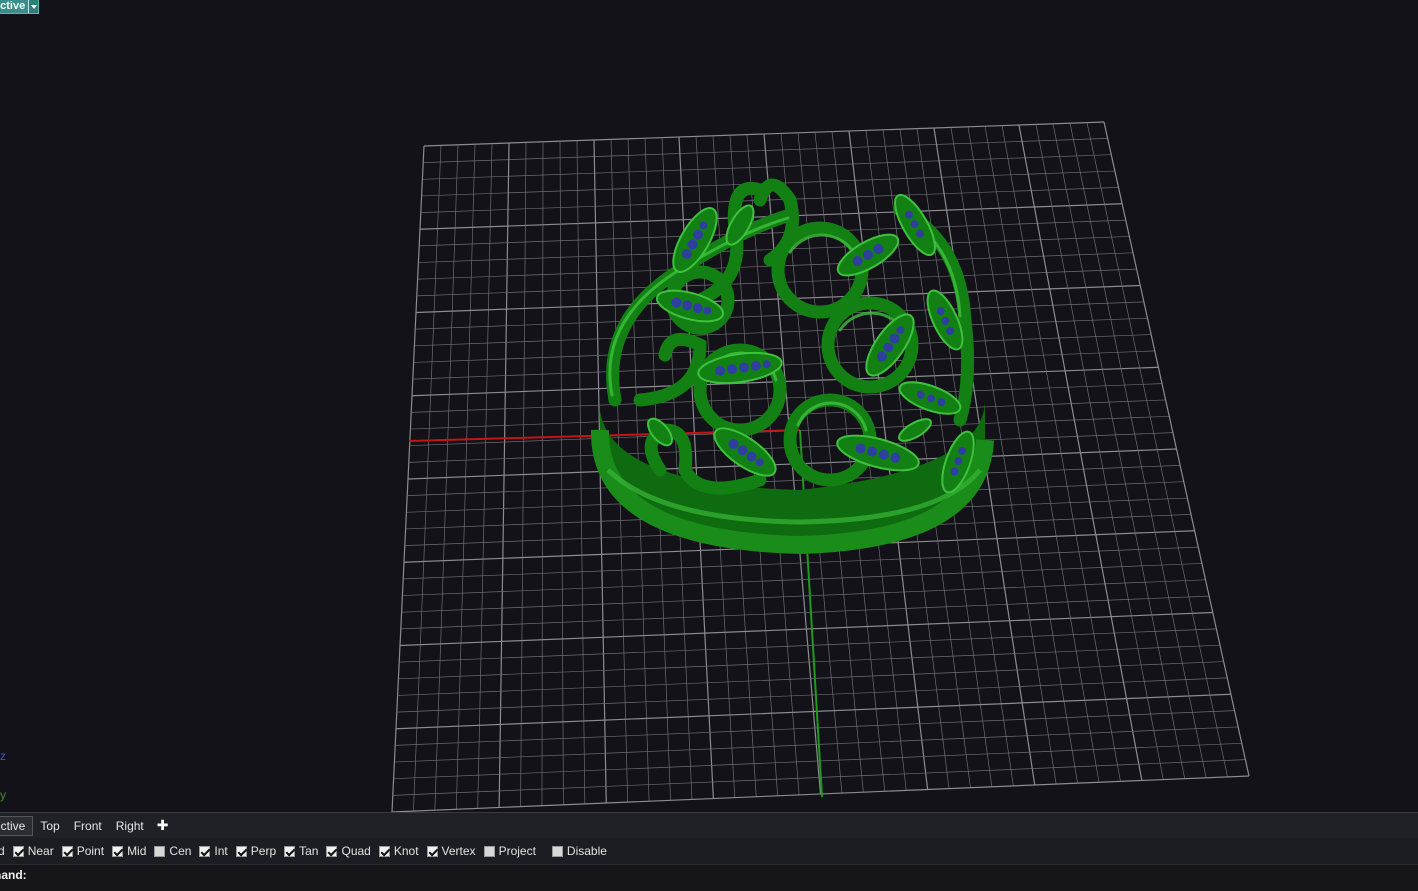  I want to click on osnap-label: Int, so click(221, 851).